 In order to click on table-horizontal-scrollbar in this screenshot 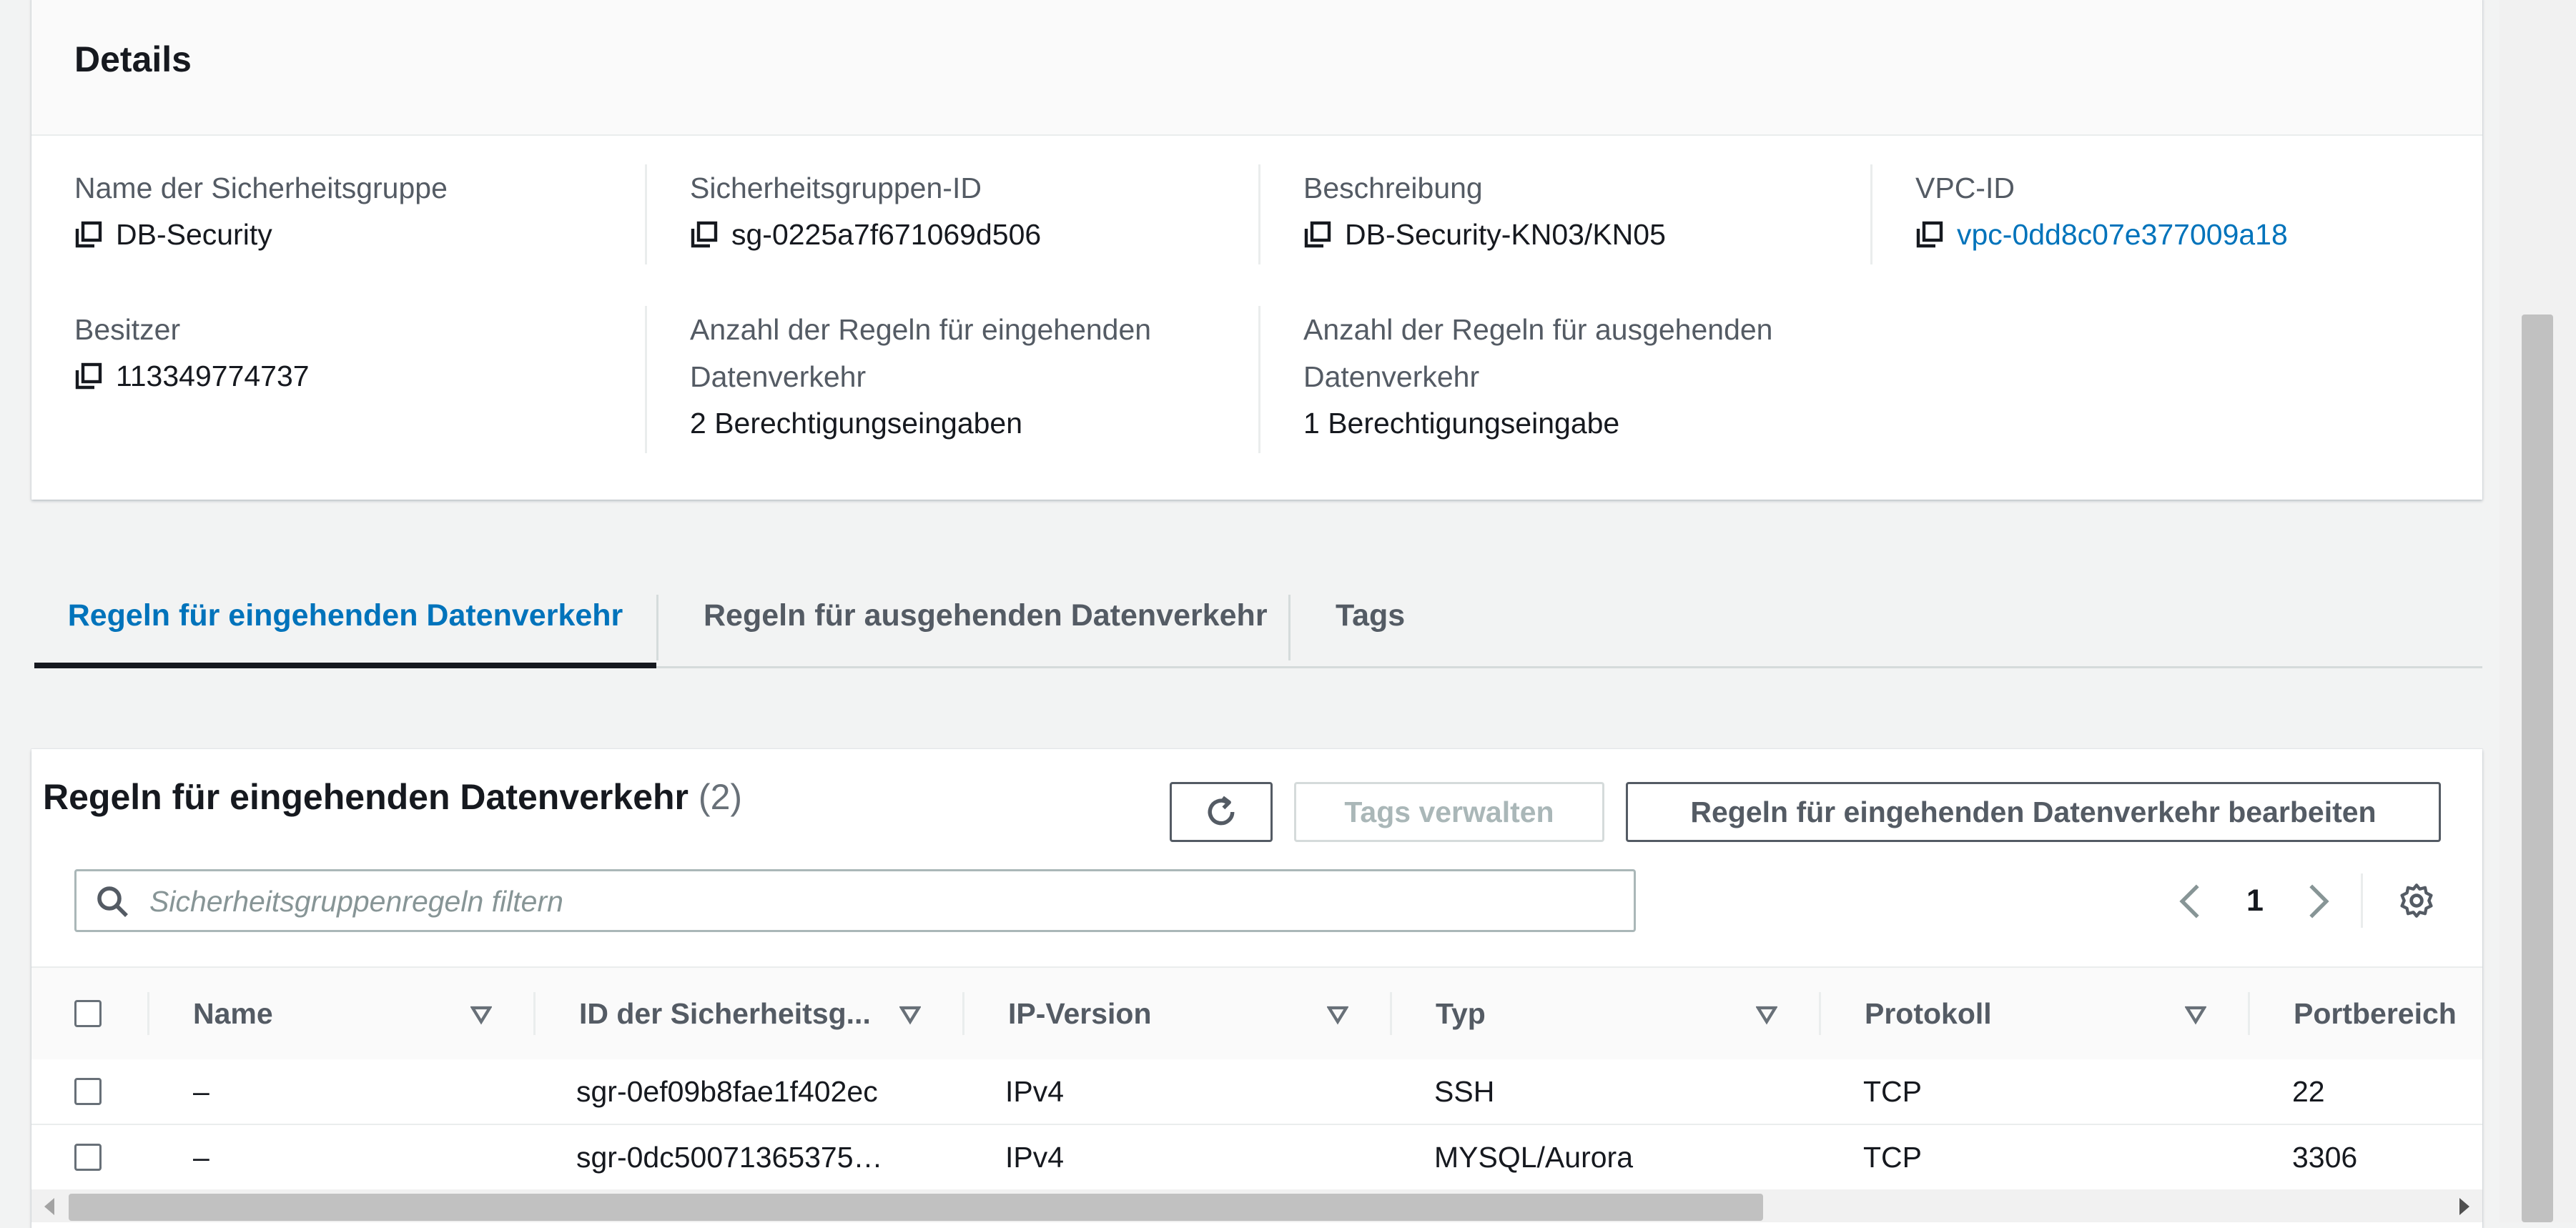, I will do `click(1256, 1205)`.